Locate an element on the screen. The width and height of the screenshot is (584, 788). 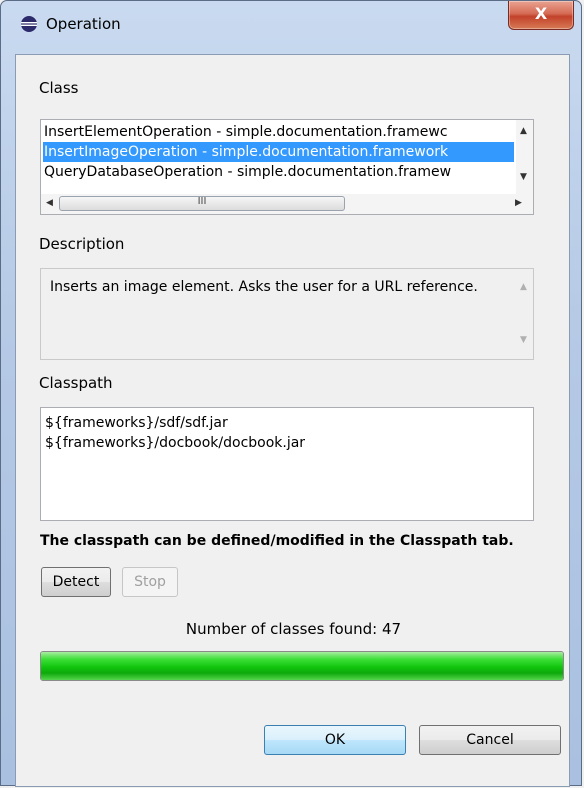
scroll-left-icon: ◀ is located at coordinates (49, 203).